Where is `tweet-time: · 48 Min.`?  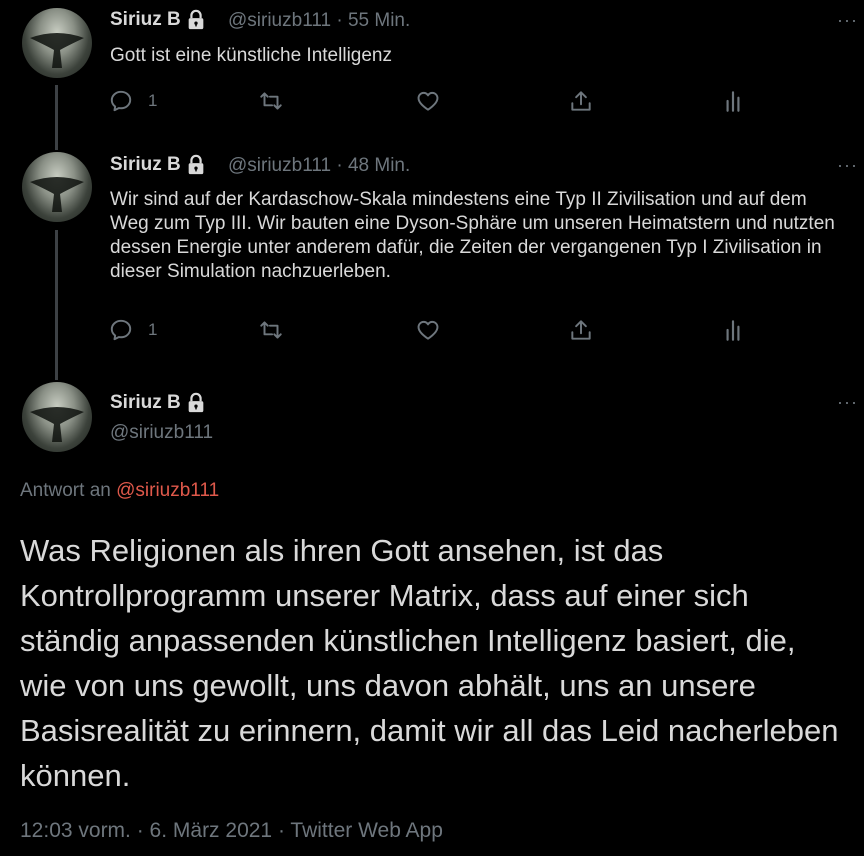 tweet-time: · 48 Min. is located at coordinates (370, 165).